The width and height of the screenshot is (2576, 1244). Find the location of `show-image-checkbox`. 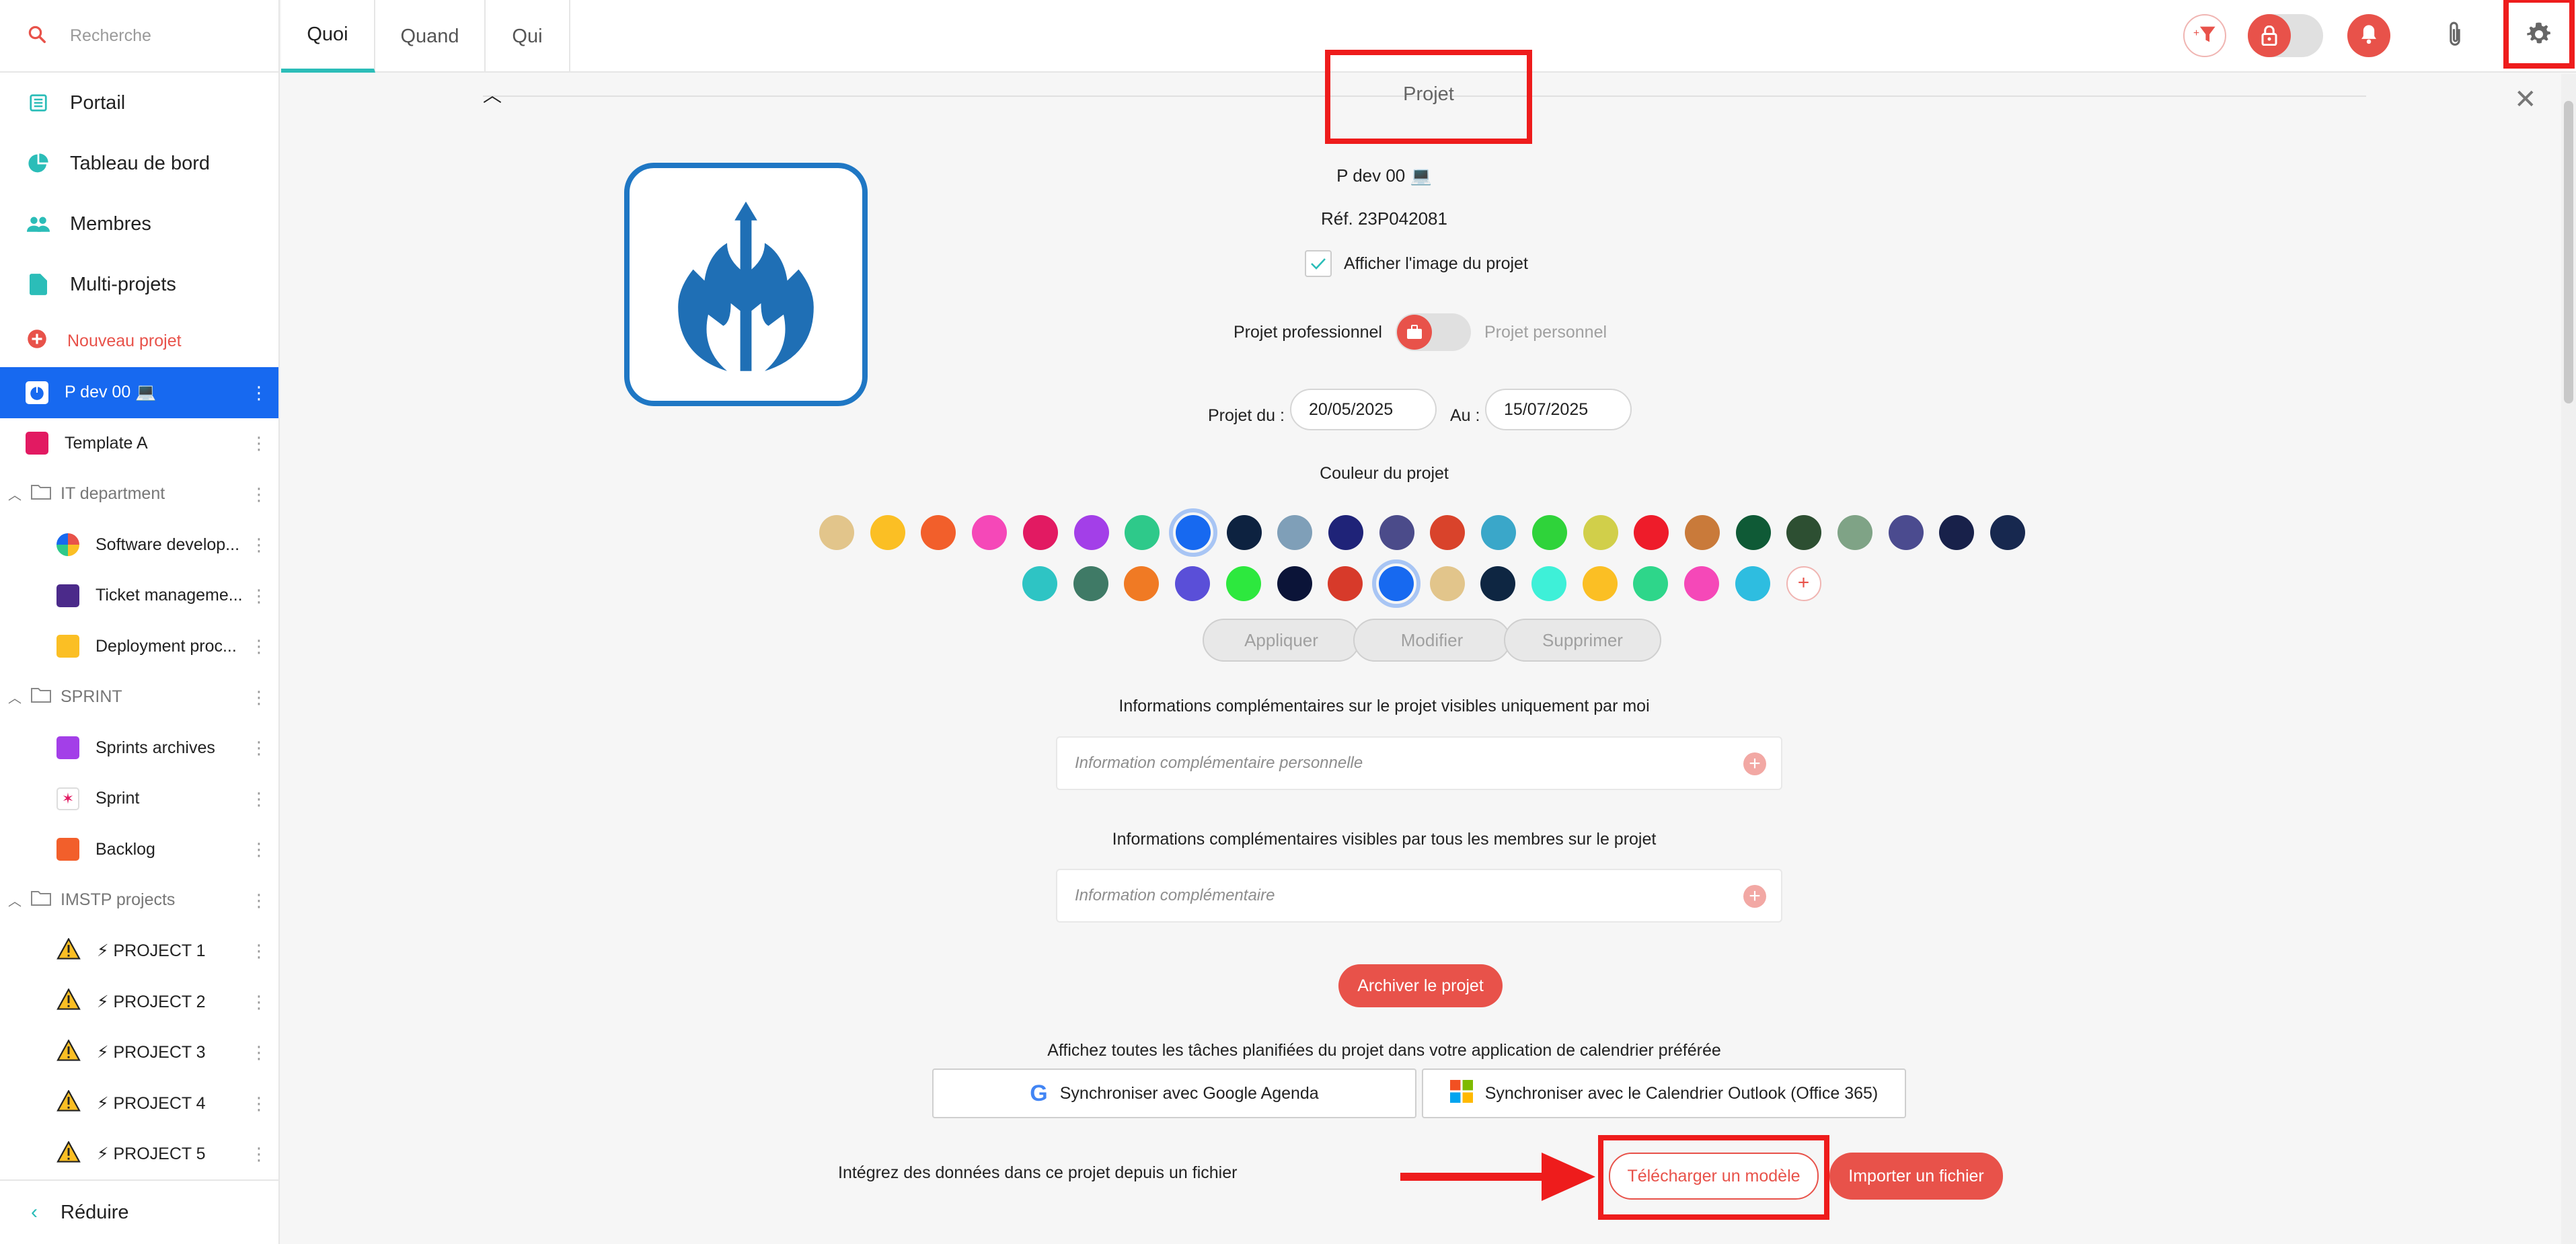

show-image-checkbox is located at coordinates (1318, 263).